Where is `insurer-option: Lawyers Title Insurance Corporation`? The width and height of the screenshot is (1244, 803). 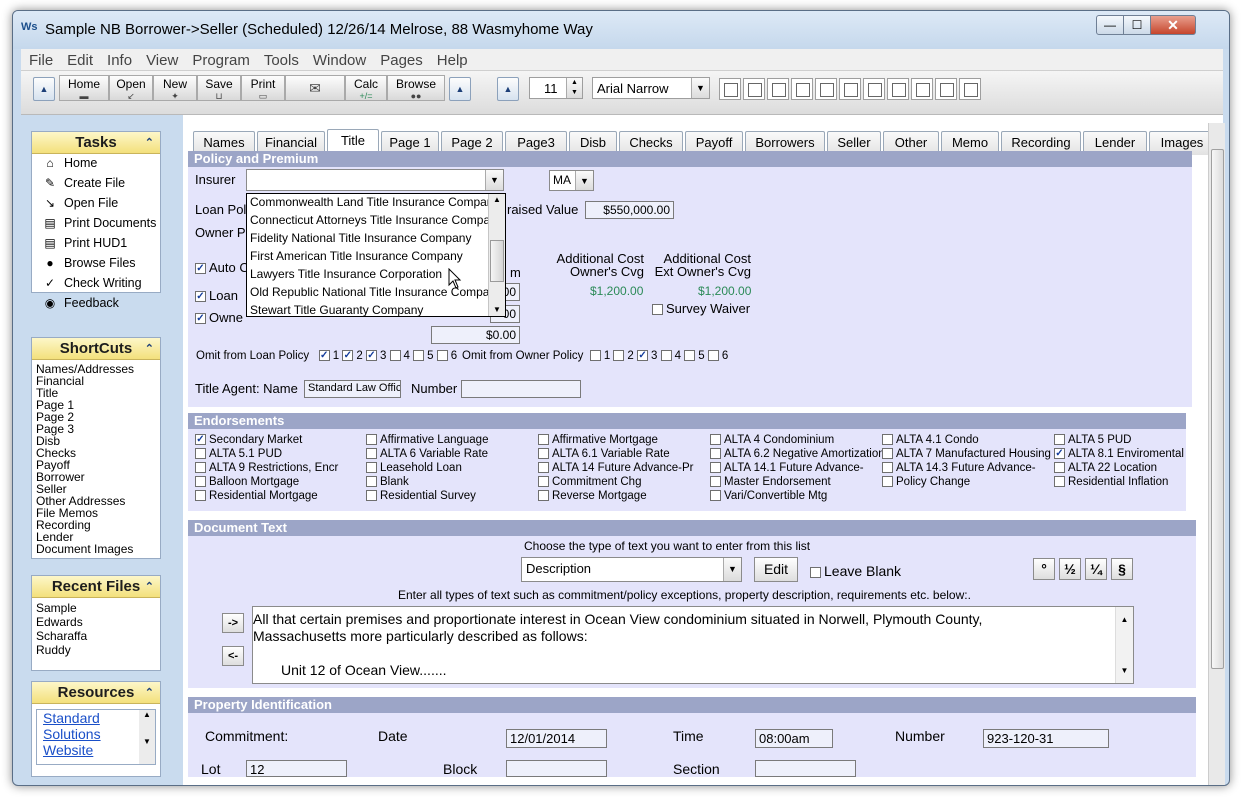
insurer-option: Lawyers Title Insurance Corporation is located at coordinates (376, 275).